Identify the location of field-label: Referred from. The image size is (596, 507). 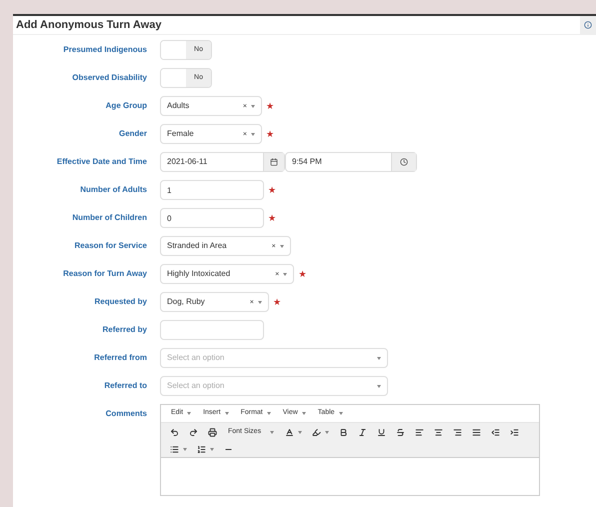
(120, 358).